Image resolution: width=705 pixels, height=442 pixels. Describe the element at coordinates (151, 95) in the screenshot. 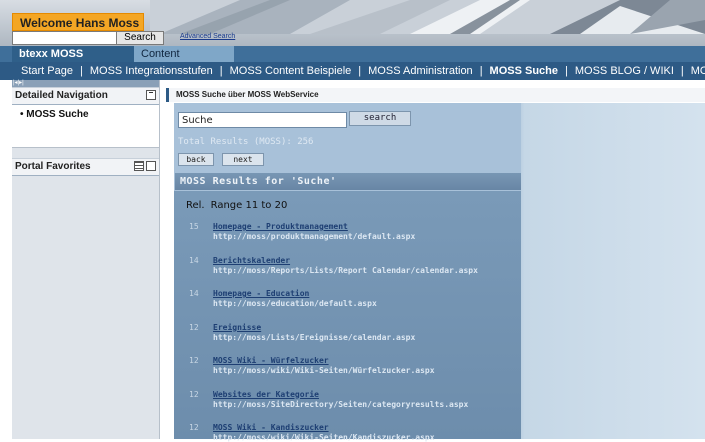

I see `minimize-icon` at that location.